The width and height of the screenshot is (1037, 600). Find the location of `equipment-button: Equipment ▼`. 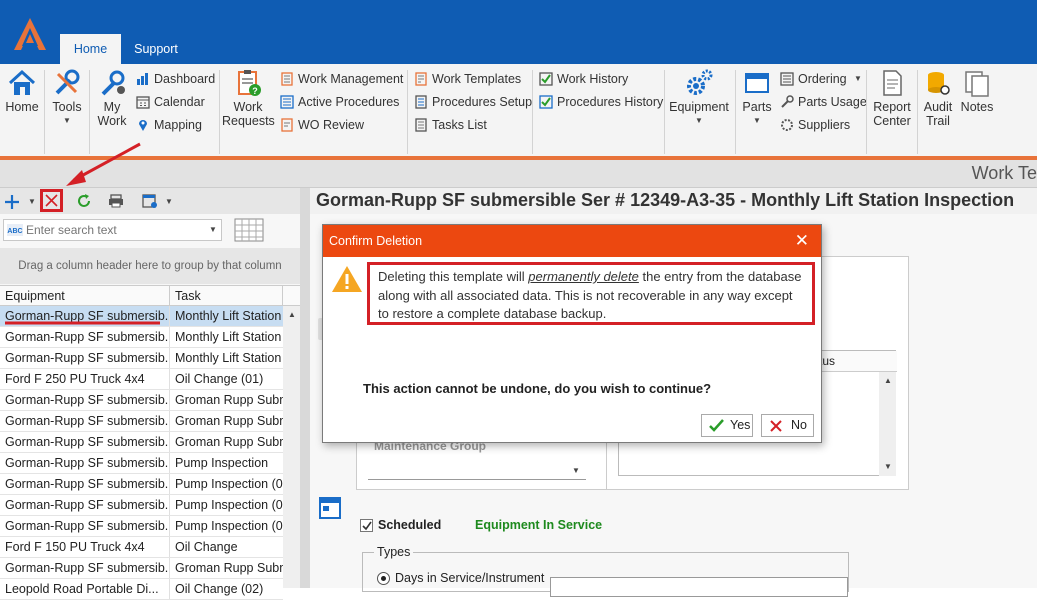

equipment-button: Equipment ▼ is located at coordinates (699, 98).